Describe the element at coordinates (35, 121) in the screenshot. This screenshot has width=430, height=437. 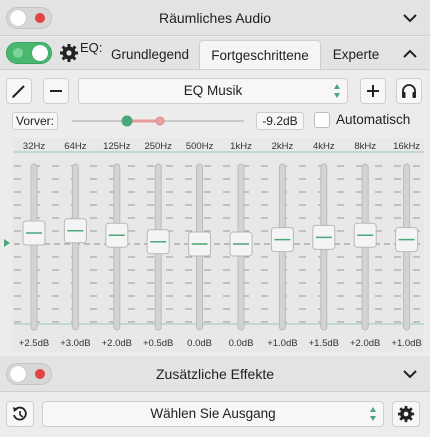
I see `preamp-label: Vorver:` at that location.